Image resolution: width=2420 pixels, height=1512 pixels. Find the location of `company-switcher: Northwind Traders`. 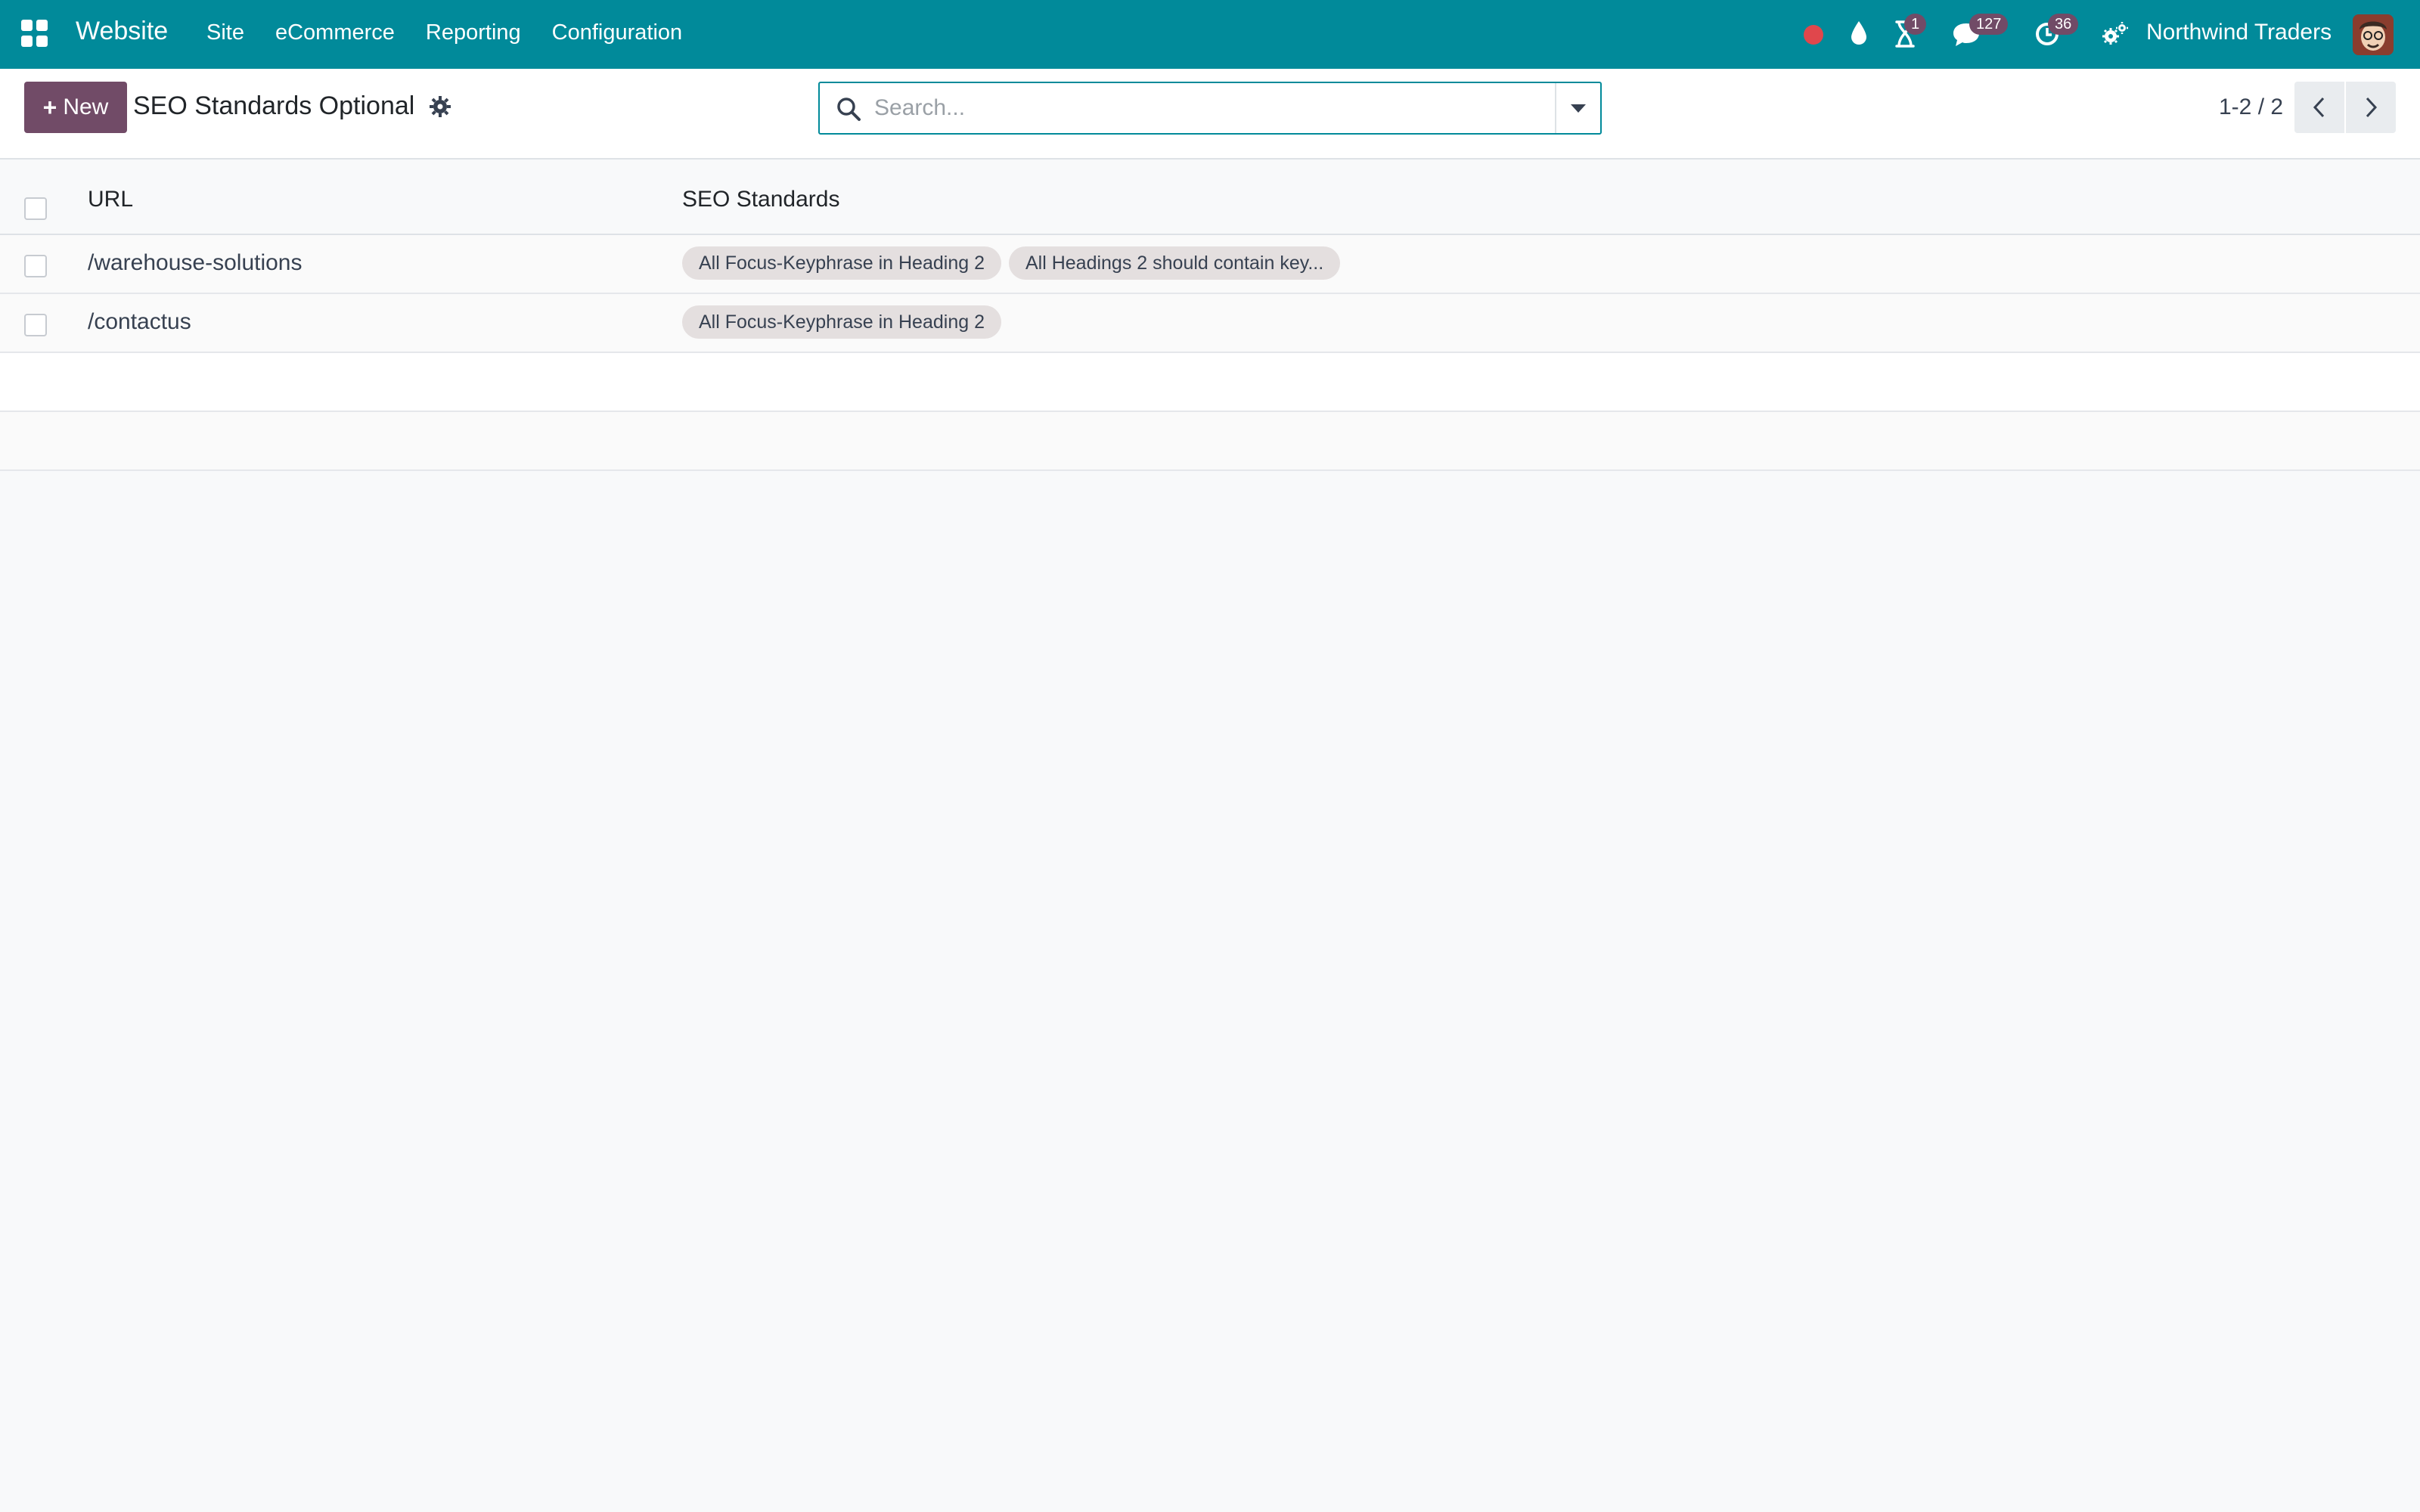

company-switcher: Northwind Traders is located at coordinates (2239, 32).